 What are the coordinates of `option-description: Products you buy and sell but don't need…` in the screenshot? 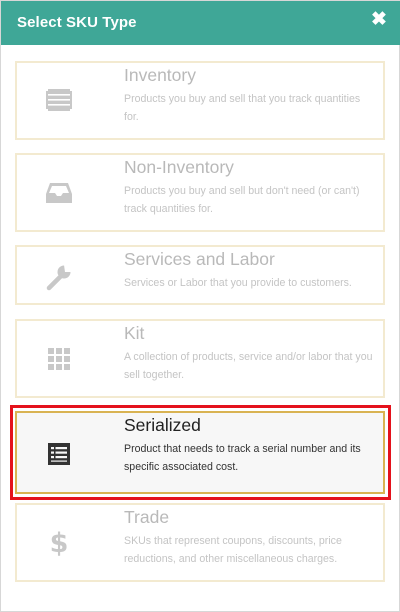 It's located at (242, 200).